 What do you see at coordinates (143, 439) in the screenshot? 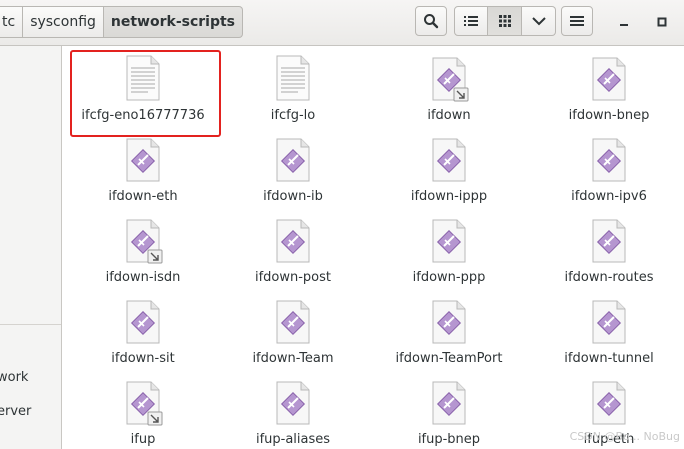
I see `file-name: ifup` at bounding box center [143, 439].